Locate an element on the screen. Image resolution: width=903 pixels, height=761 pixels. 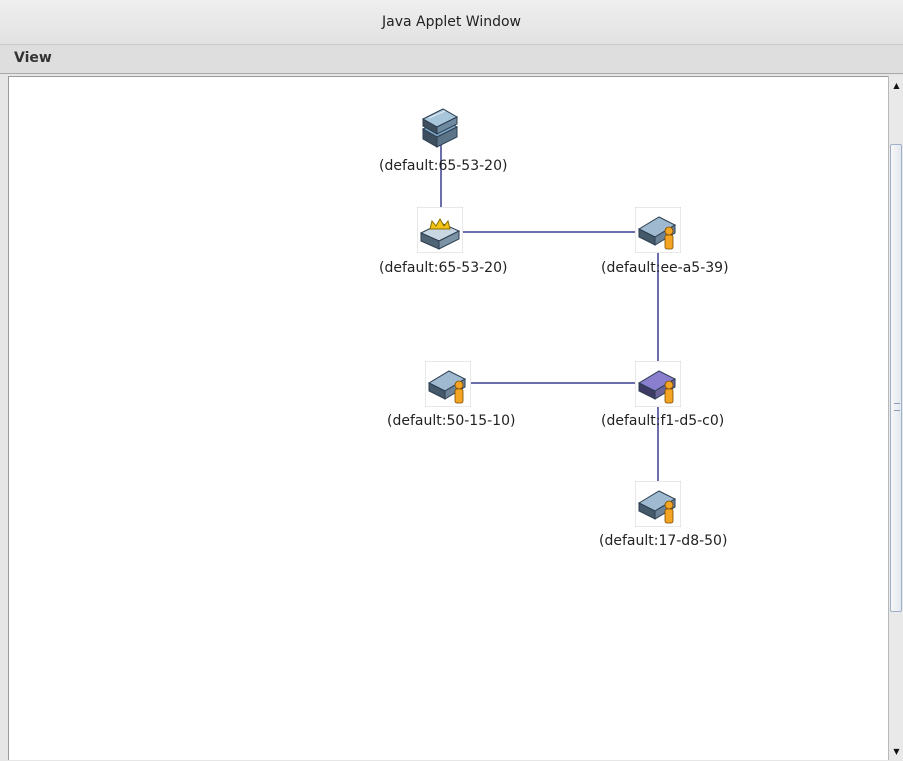
node-label: (default:f1-d5-c0) is located at coordinates (663, 421).